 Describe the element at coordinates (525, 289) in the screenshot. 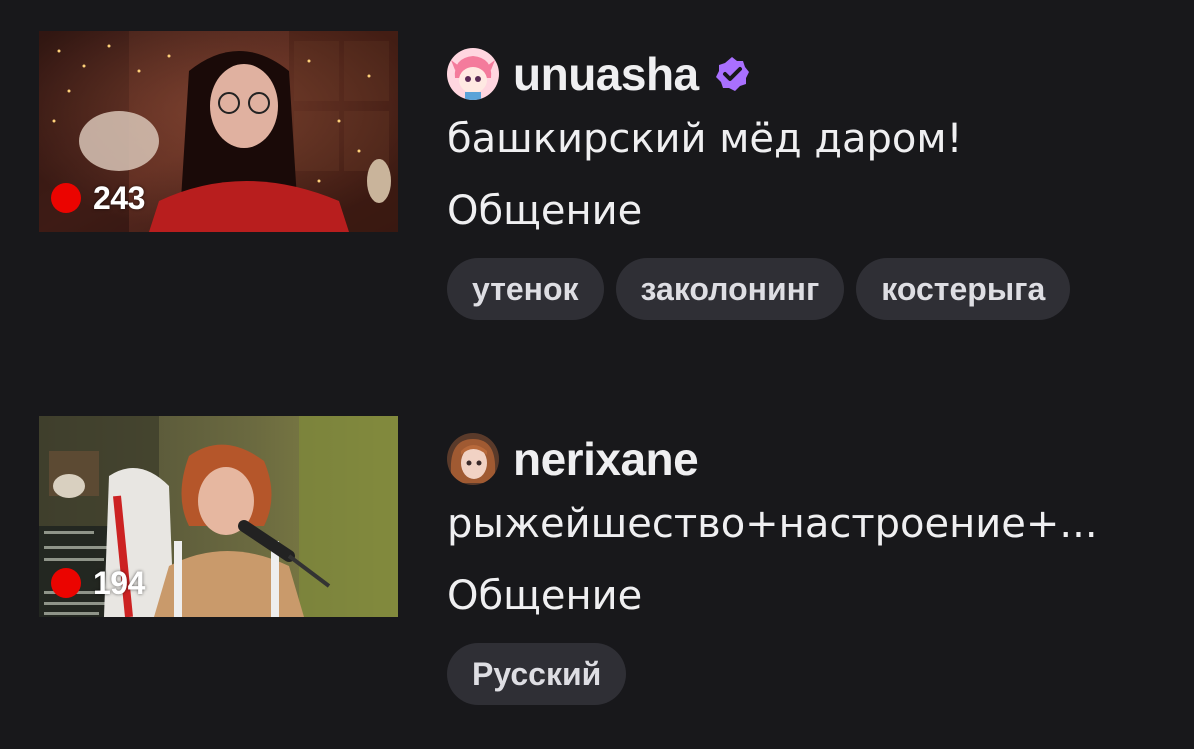

I see `tag: утенок` at that location.